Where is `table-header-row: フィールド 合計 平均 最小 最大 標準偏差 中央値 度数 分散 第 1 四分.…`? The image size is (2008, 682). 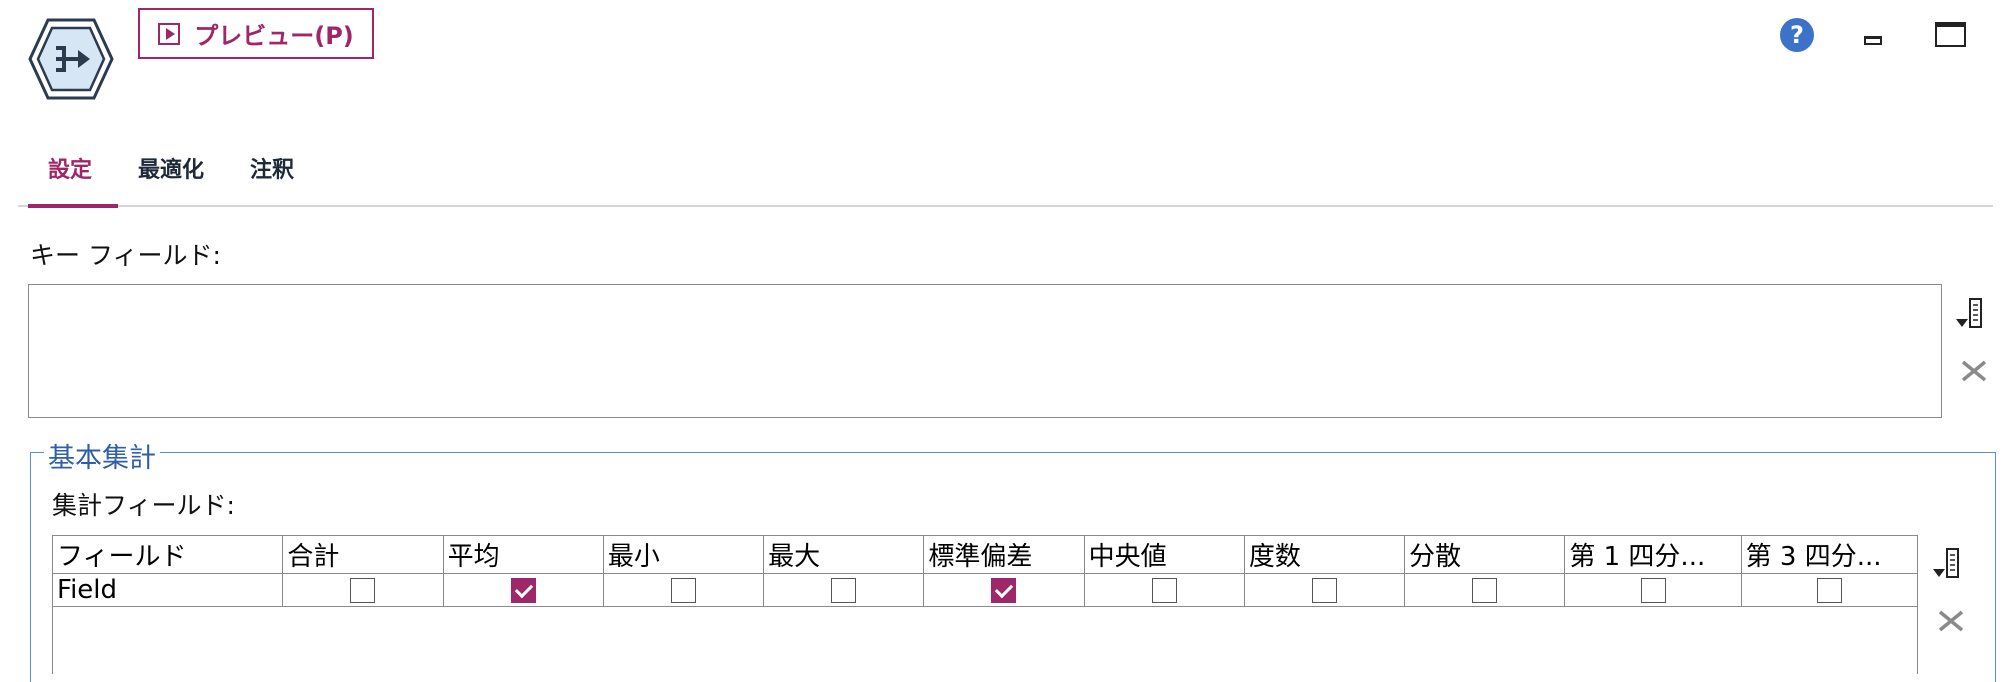
table-header-row: フィールド 合計 平均 最小 最大 標準偏差 中央値 度数 分散 第 1 四分.… is located at coordinates (985, 554).